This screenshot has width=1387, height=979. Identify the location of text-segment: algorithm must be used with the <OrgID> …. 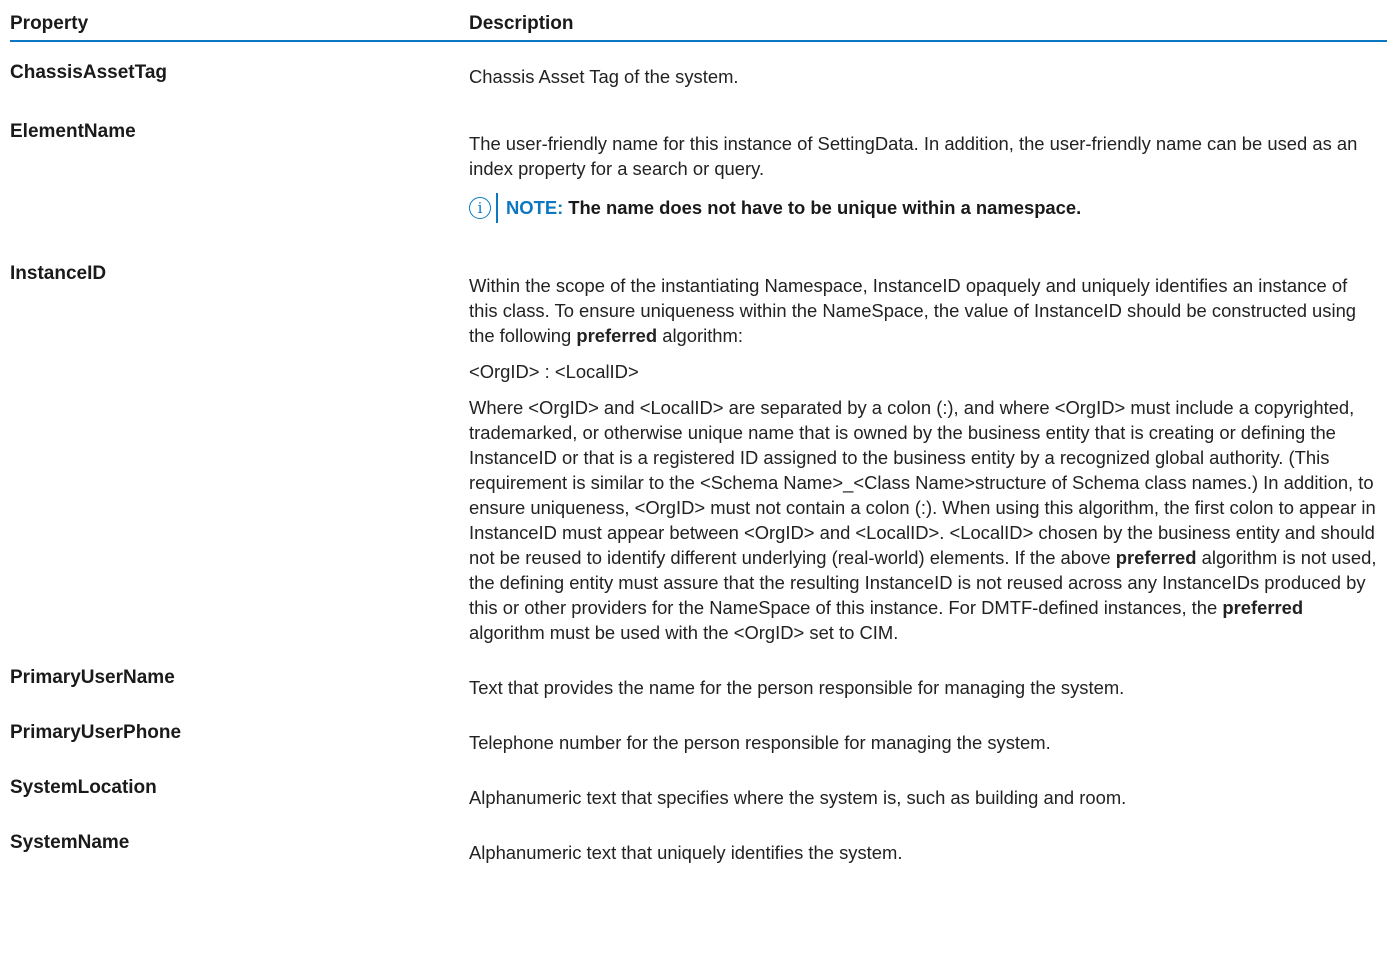
(684, 632).